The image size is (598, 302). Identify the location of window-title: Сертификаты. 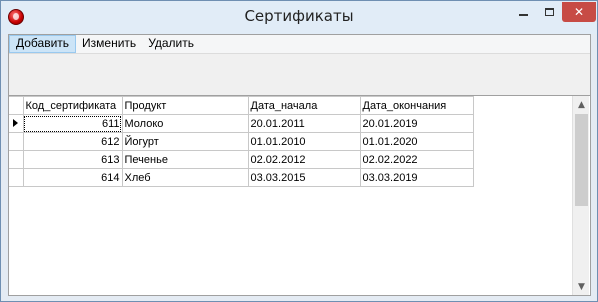
(299, 16).